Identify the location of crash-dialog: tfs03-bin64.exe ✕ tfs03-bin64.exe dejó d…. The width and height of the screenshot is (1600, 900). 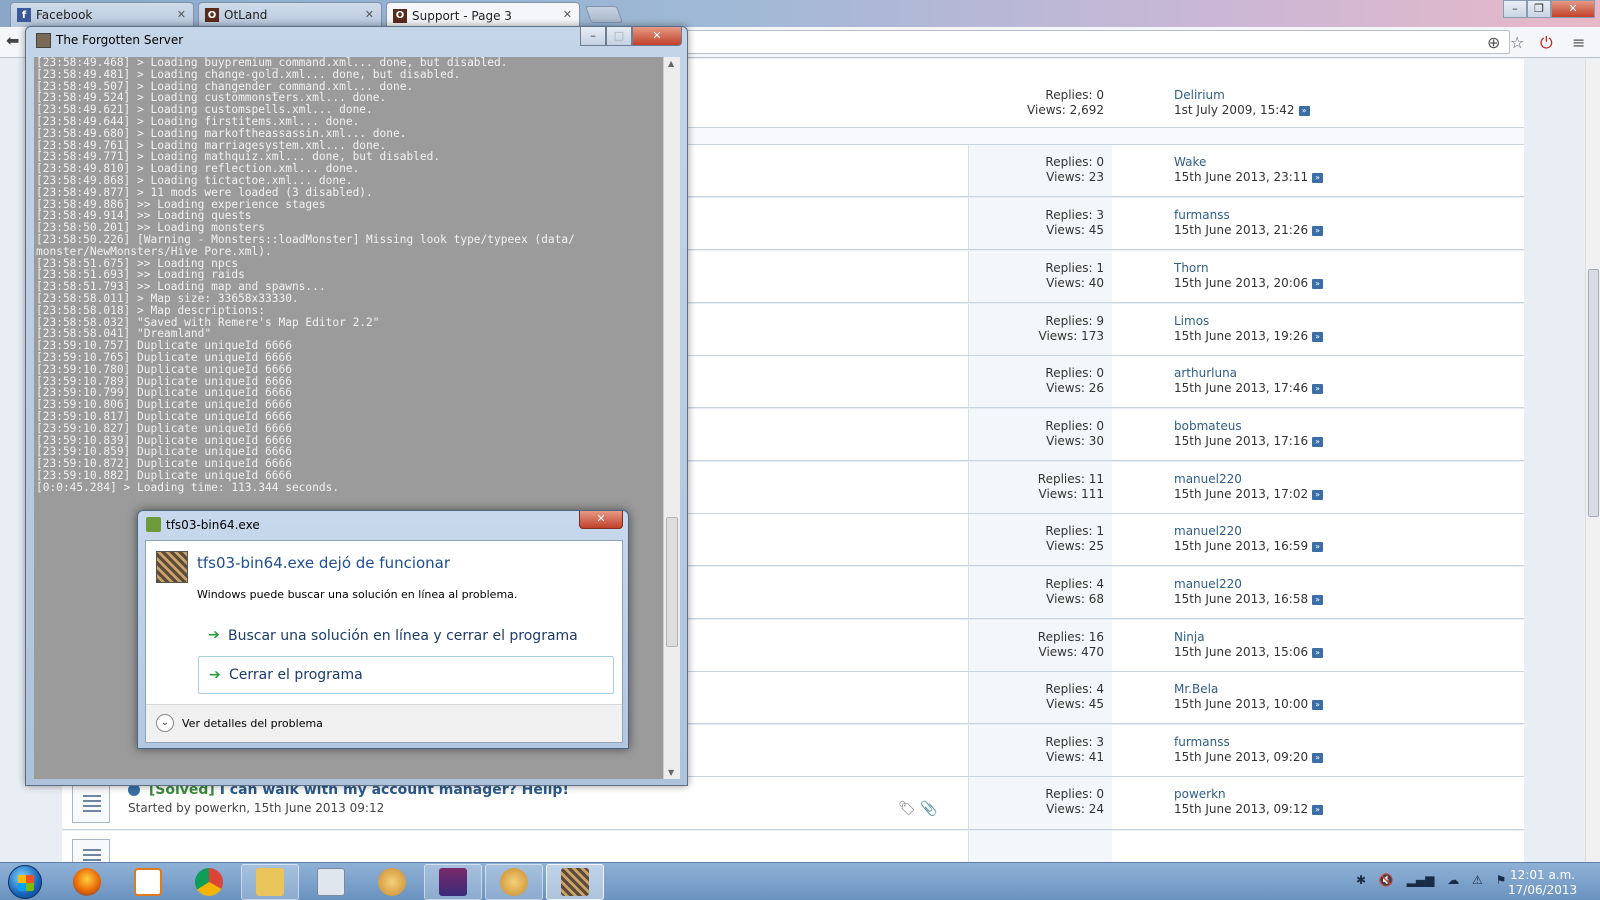
(383, 629).